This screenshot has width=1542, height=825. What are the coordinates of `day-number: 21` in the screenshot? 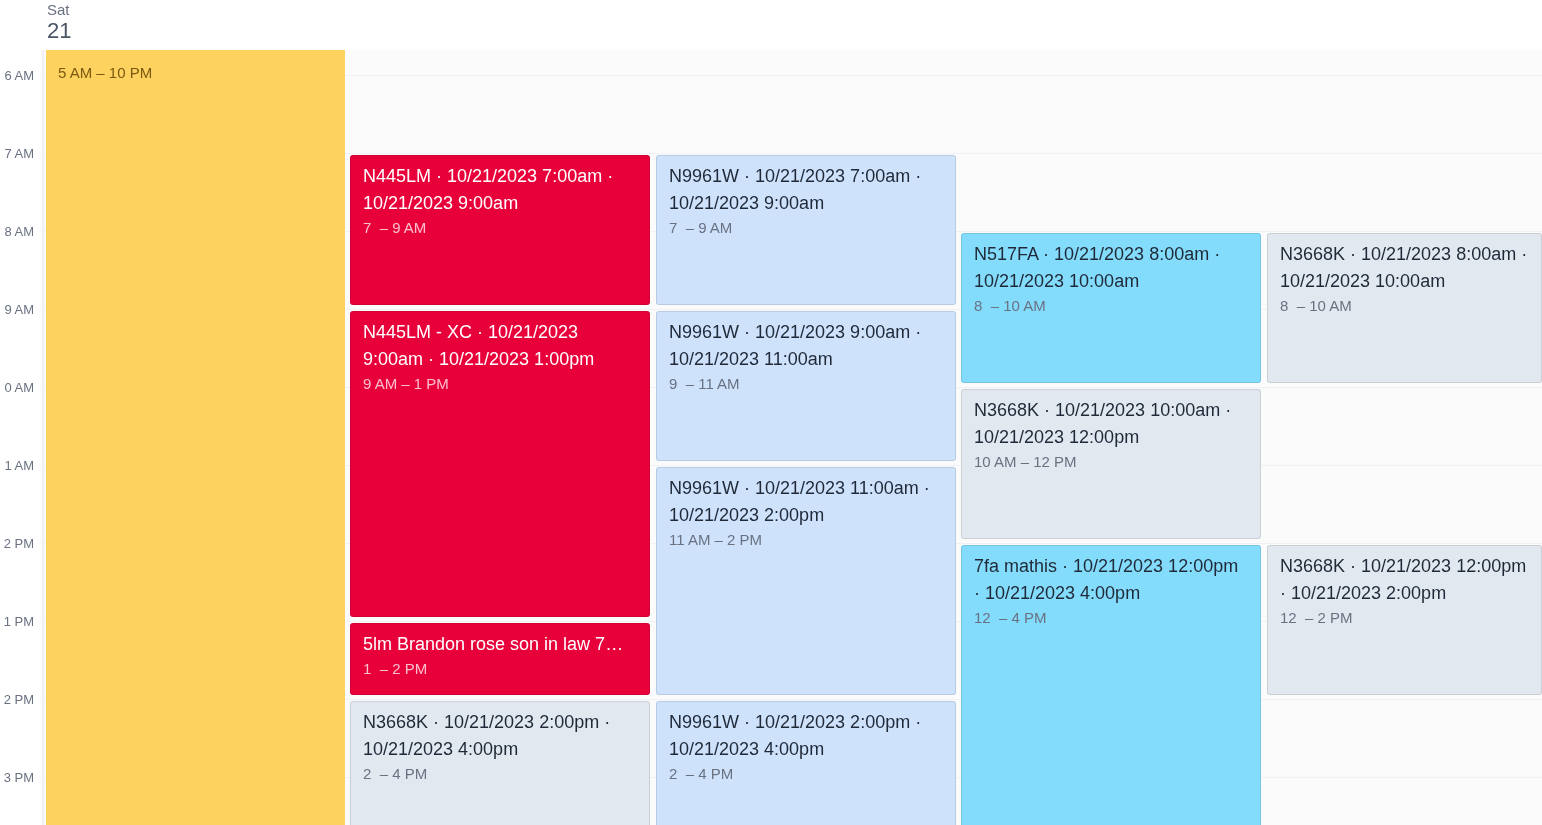 It's located at (59, 31).